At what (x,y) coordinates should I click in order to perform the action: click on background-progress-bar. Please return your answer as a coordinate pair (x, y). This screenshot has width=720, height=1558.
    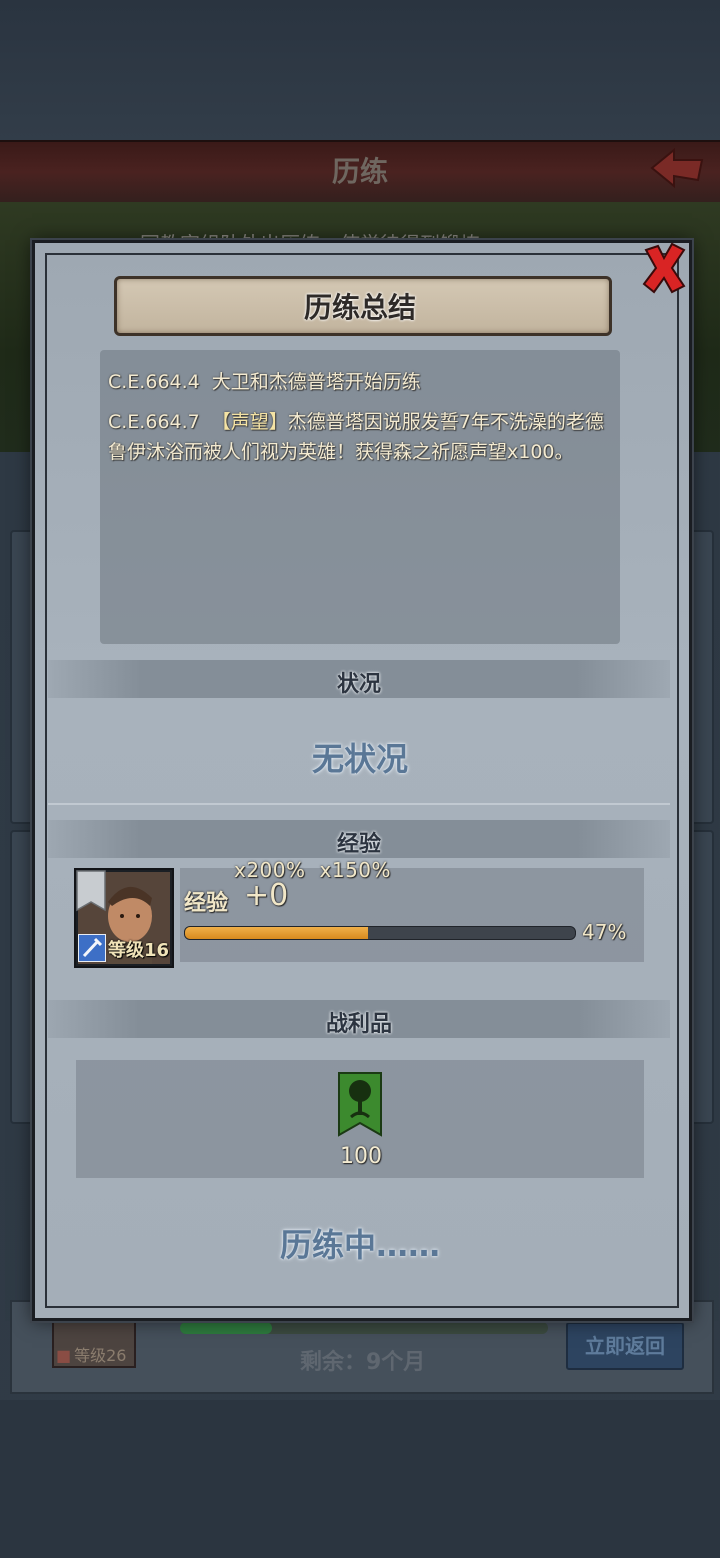
    Looking at the image, I should click on (364, 1328).